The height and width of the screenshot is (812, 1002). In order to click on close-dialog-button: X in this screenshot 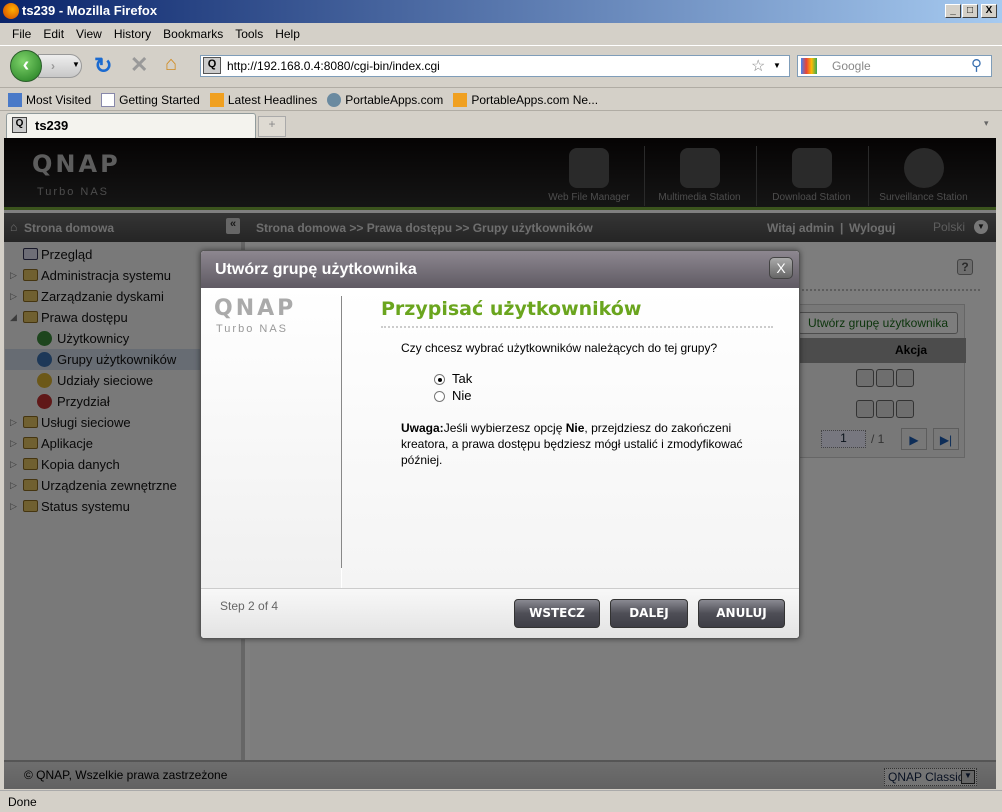, I will do `click(781, 268)`.